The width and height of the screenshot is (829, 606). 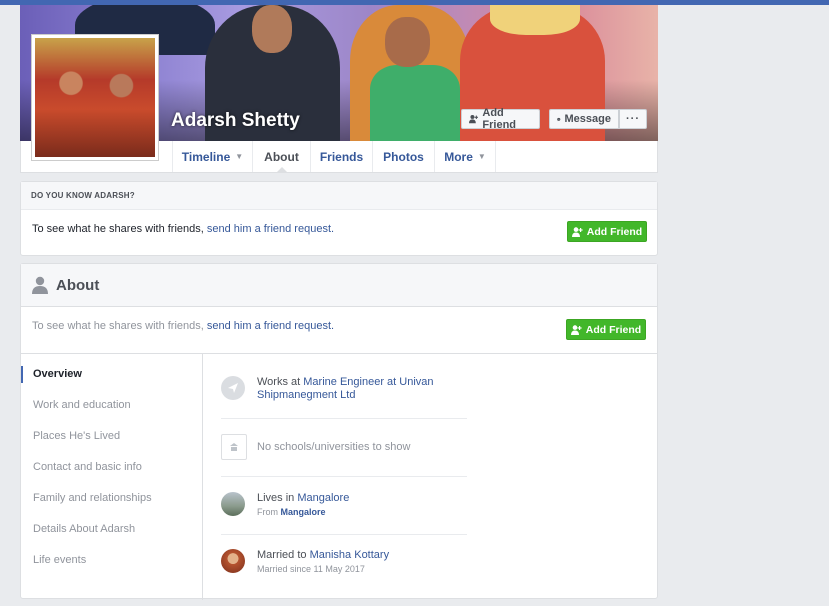 What do you see at coordinates (311, 569) in the screenshot?
I see `married-since-text: Married since 11 May 2017` at bounding box center [311, 569].